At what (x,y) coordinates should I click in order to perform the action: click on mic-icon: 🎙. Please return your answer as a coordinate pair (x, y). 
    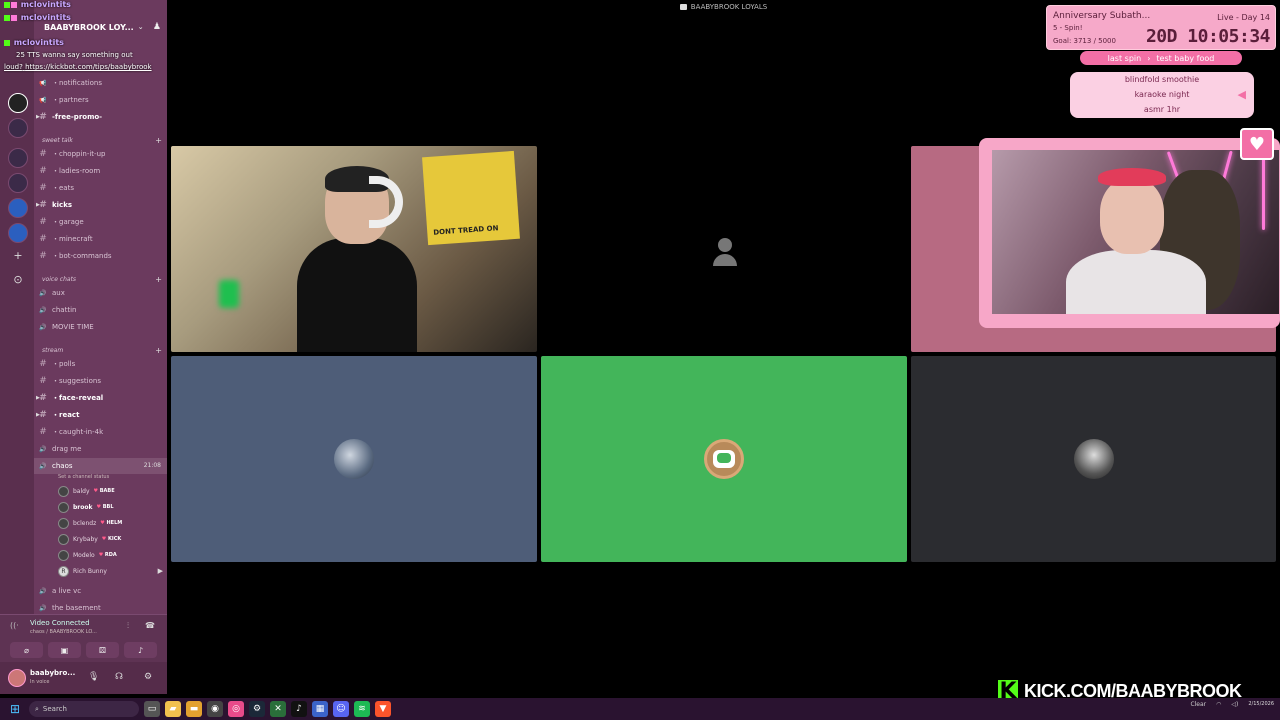
    Looking at the image, I should click on (93, 677).